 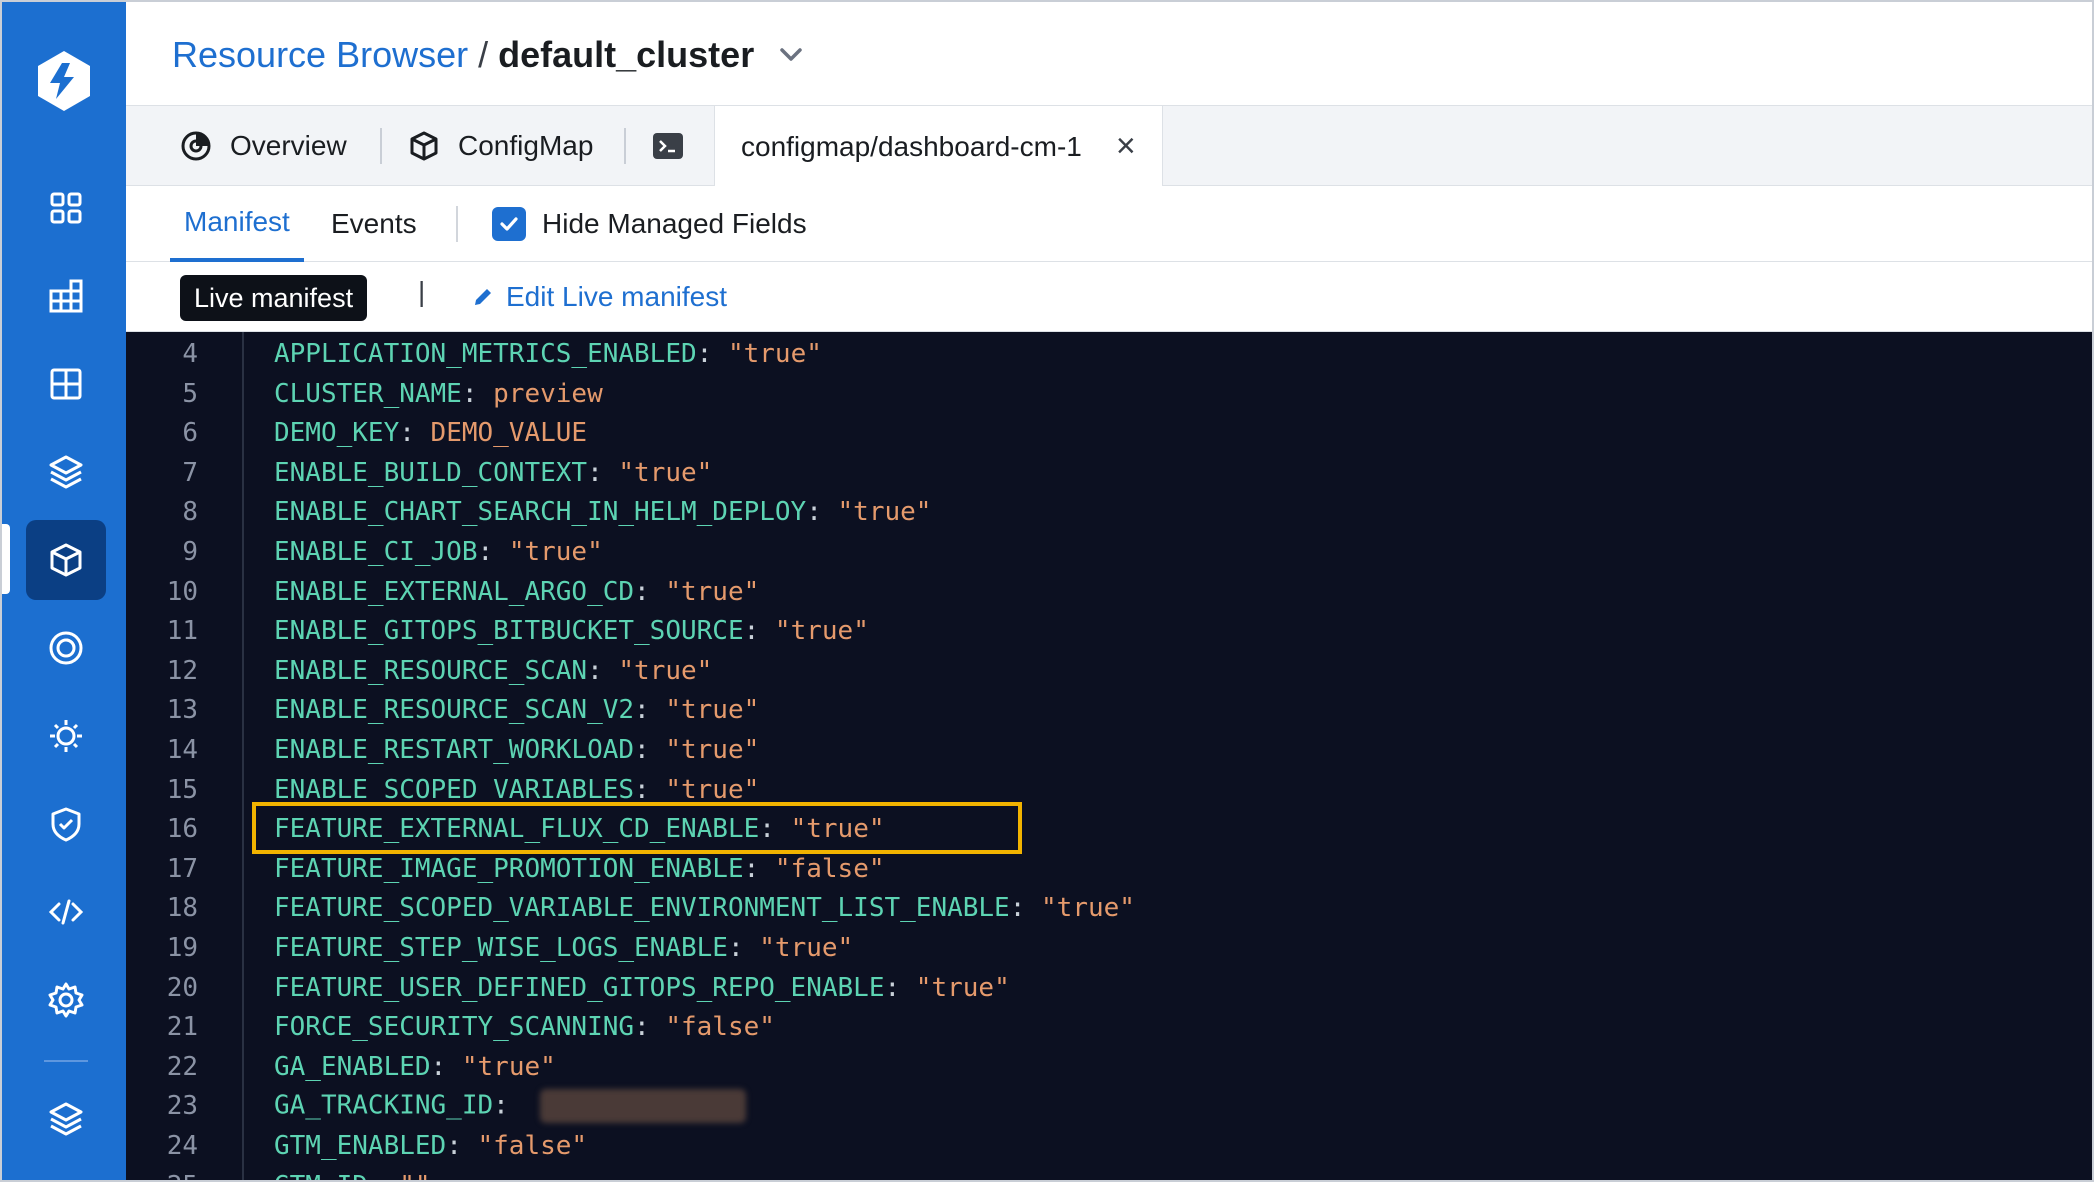 What do you see at coordinates (182, 948) in the screenshot?
I see `line-number: 19` at bounding box center [182, 948].